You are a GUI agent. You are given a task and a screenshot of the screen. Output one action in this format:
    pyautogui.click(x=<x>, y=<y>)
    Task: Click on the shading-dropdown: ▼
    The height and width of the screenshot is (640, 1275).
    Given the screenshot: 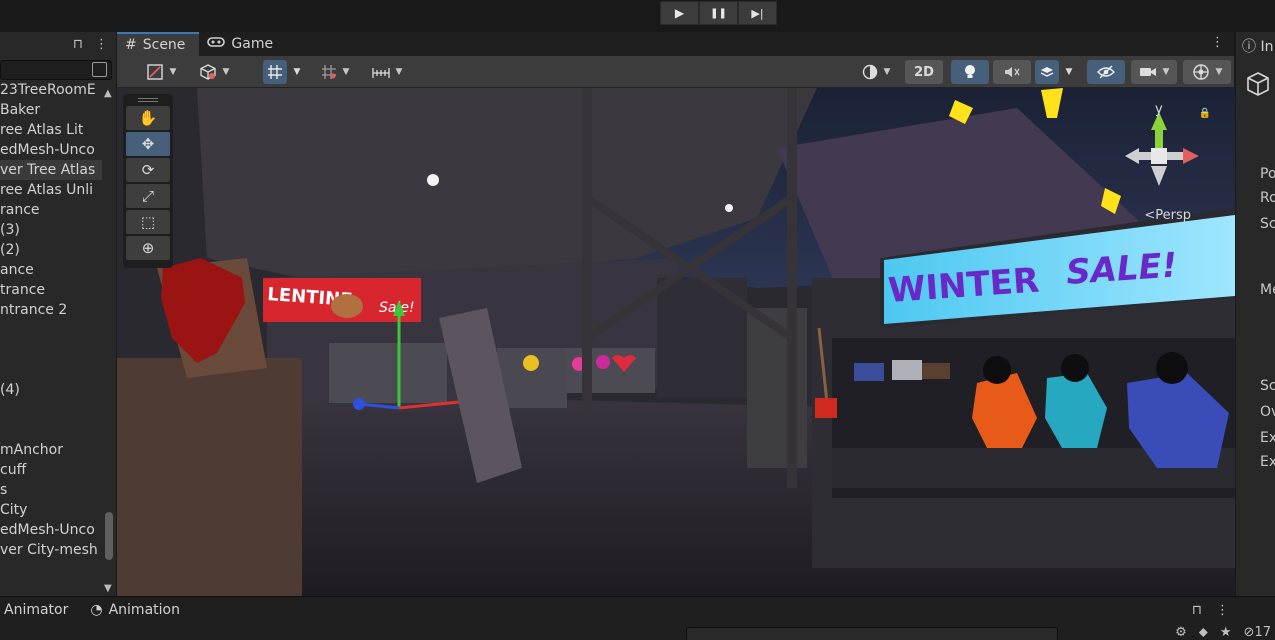 What is the action you would take?
    pyautogui.click(x=214, y=72)
    